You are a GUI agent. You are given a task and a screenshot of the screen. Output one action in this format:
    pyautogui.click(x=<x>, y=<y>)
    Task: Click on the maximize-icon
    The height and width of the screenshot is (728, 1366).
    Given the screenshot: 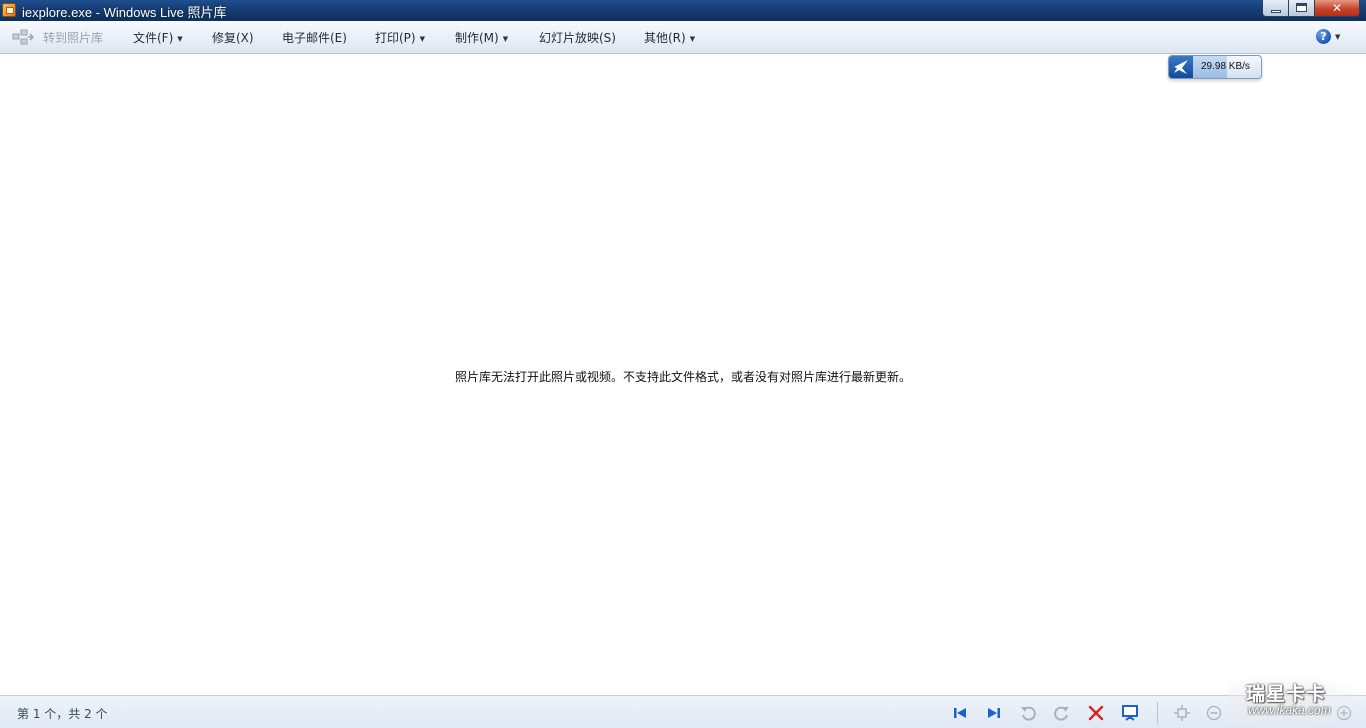 What is the action you would take?
    pyautogui.click(x=1301, y=7)
    